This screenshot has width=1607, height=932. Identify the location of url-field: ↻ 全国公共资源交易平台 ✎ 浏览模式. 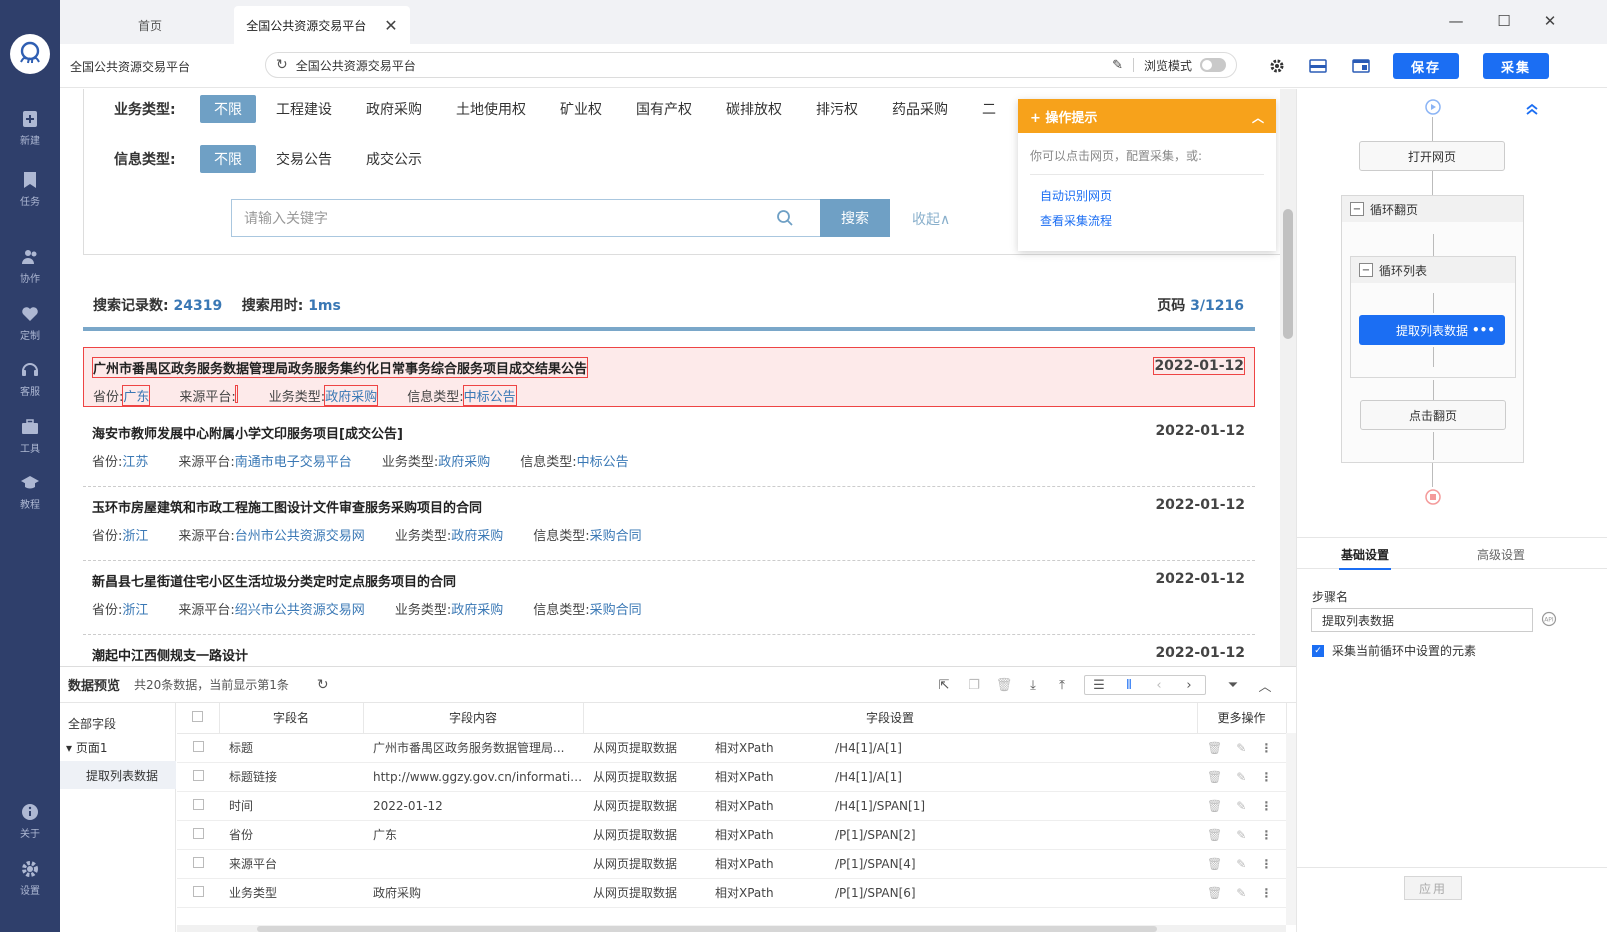
(751, 65).